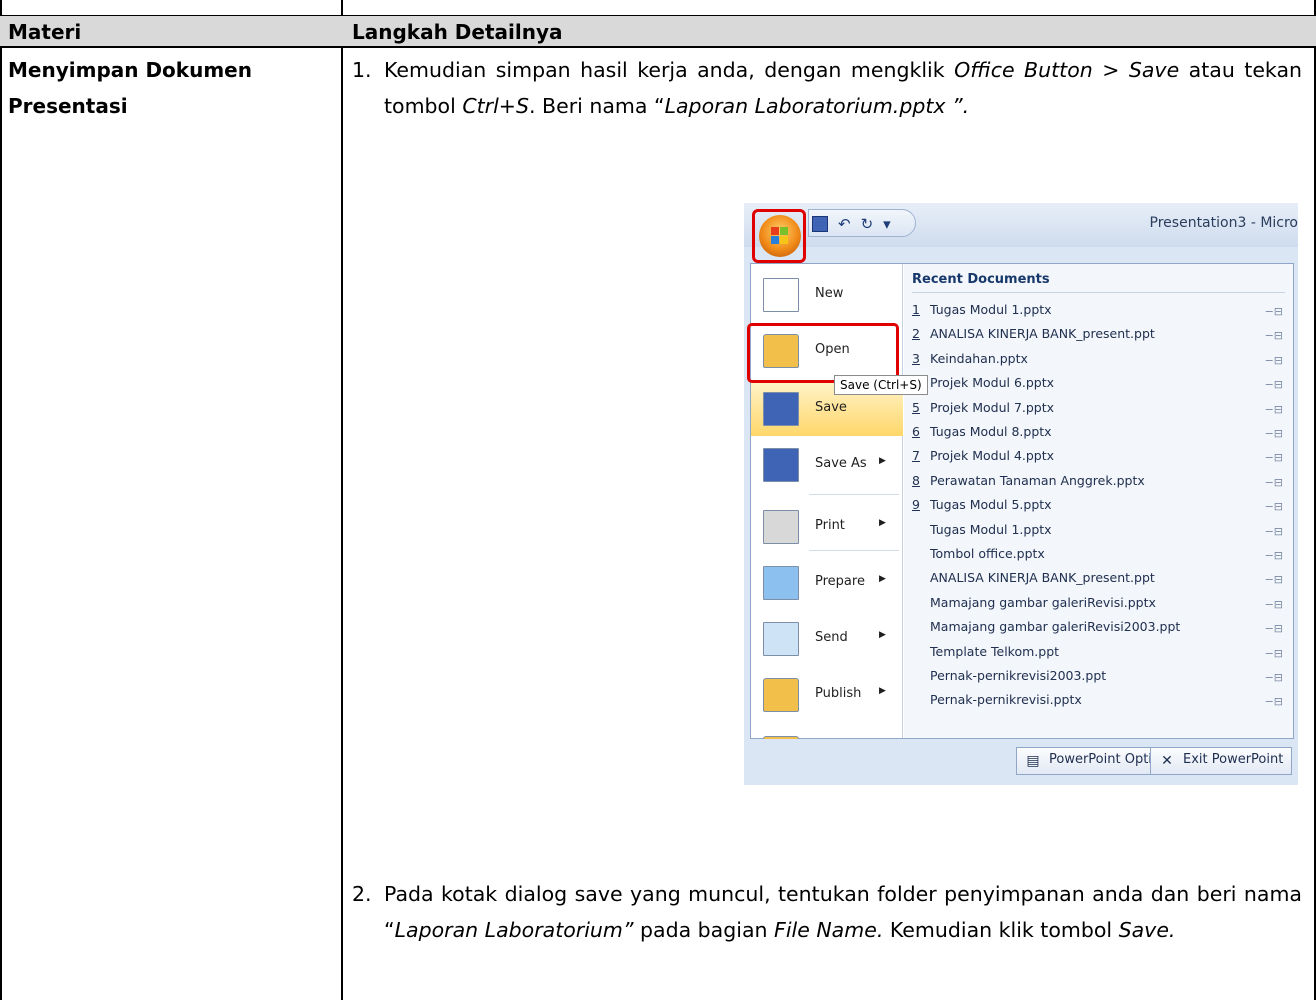 The width and height of the screenshot is (1316, 1000). I want to click on publish-icon, so click(781, 695).